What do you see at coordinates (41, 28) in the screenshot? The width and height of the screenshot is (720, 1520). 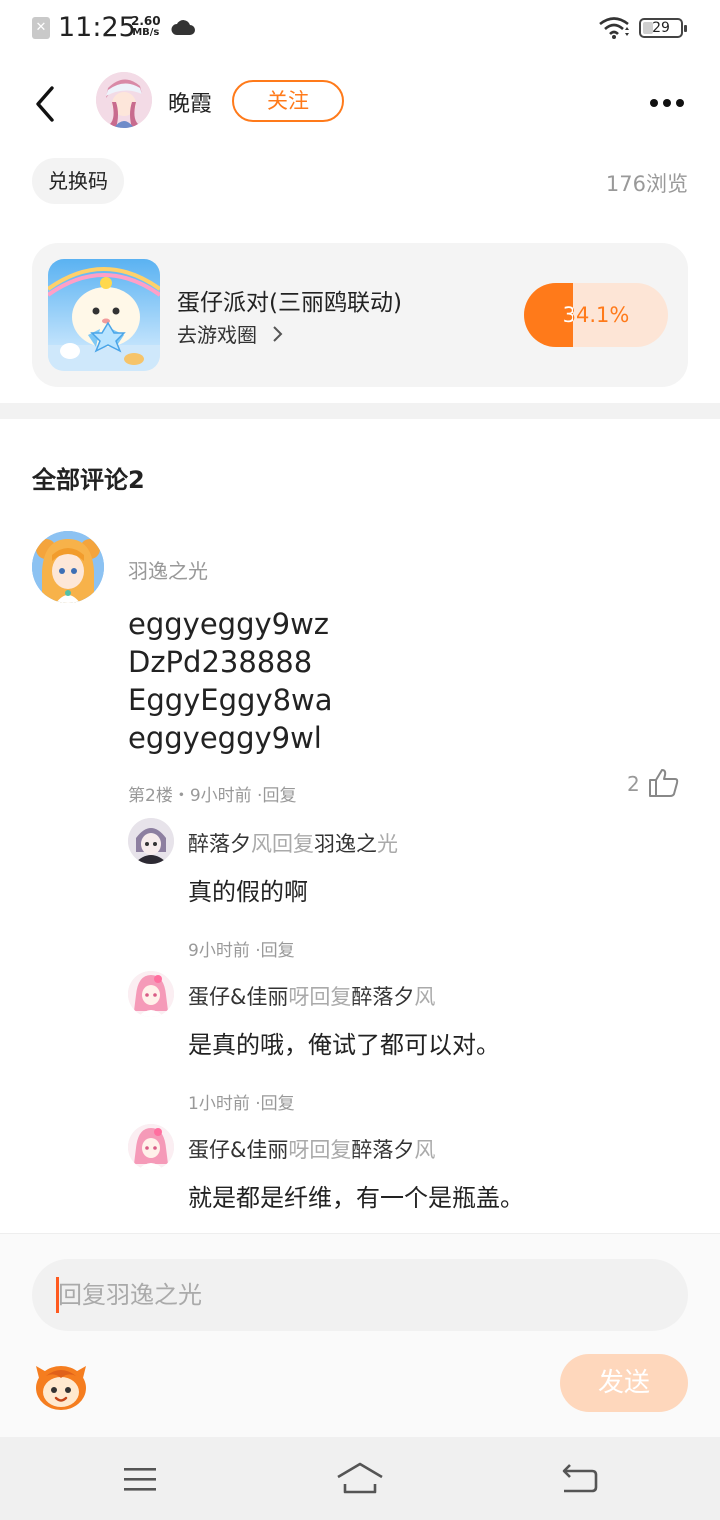 I see `no-sim-icon: ✕` at bounding box center [41, 28].